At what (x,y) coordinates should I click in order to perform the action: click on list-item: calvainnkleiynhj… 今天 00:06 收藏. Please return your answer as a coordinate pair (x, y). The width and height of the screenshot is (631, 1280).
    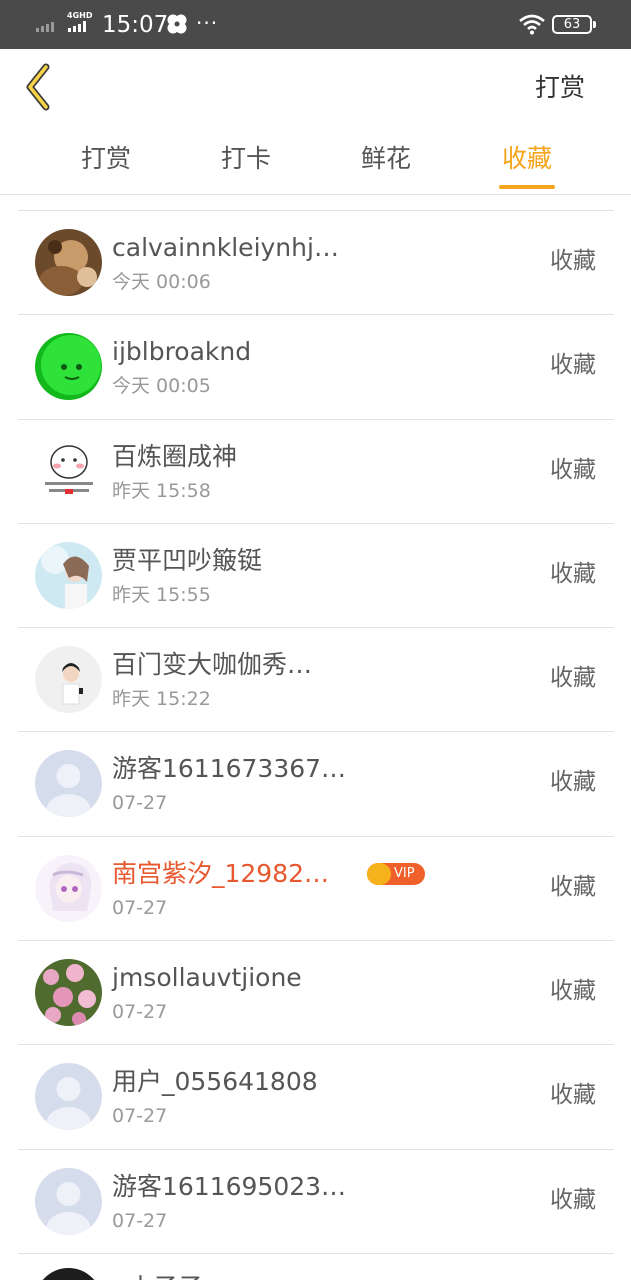
    Looking at the image, I should click on (316, 263).